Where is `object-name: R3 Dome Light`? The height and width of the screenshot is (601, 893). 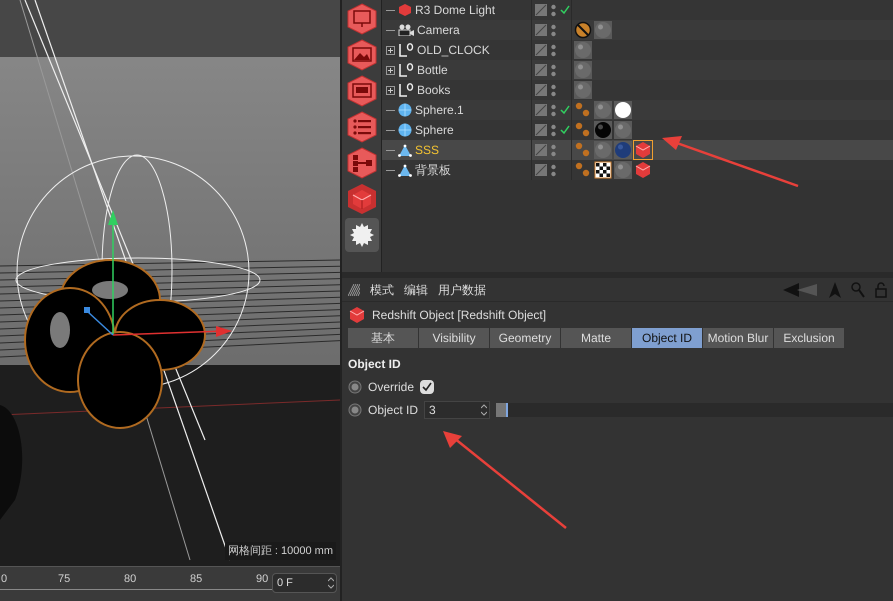
object-name: R3 Dome Light is located at coordinates (455, 10).